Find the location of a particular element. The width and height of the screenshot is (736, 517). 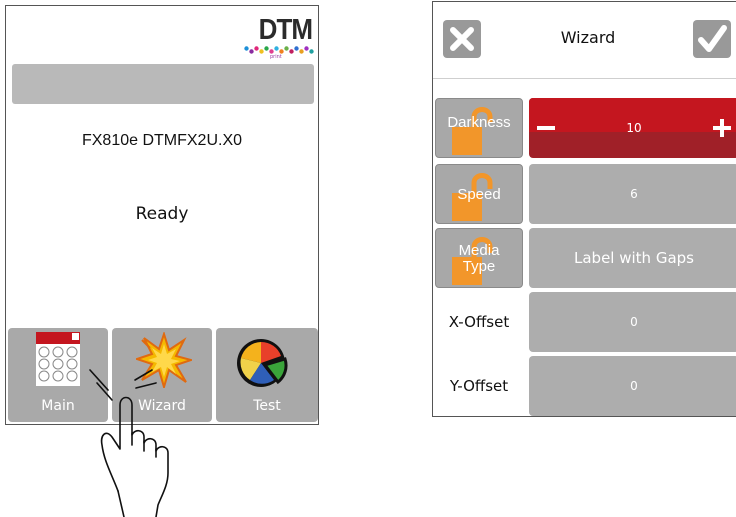

logo-subtext: print is located at coordinates (276, 57).